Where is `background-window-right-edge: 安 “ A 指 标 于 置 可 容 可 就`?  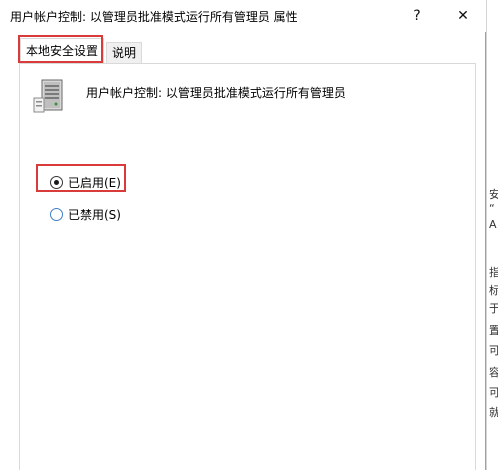 background-window-right-edge: 安 “ A 指 标 于 置 可 容 可 就 is located at coordinates (492, 235).